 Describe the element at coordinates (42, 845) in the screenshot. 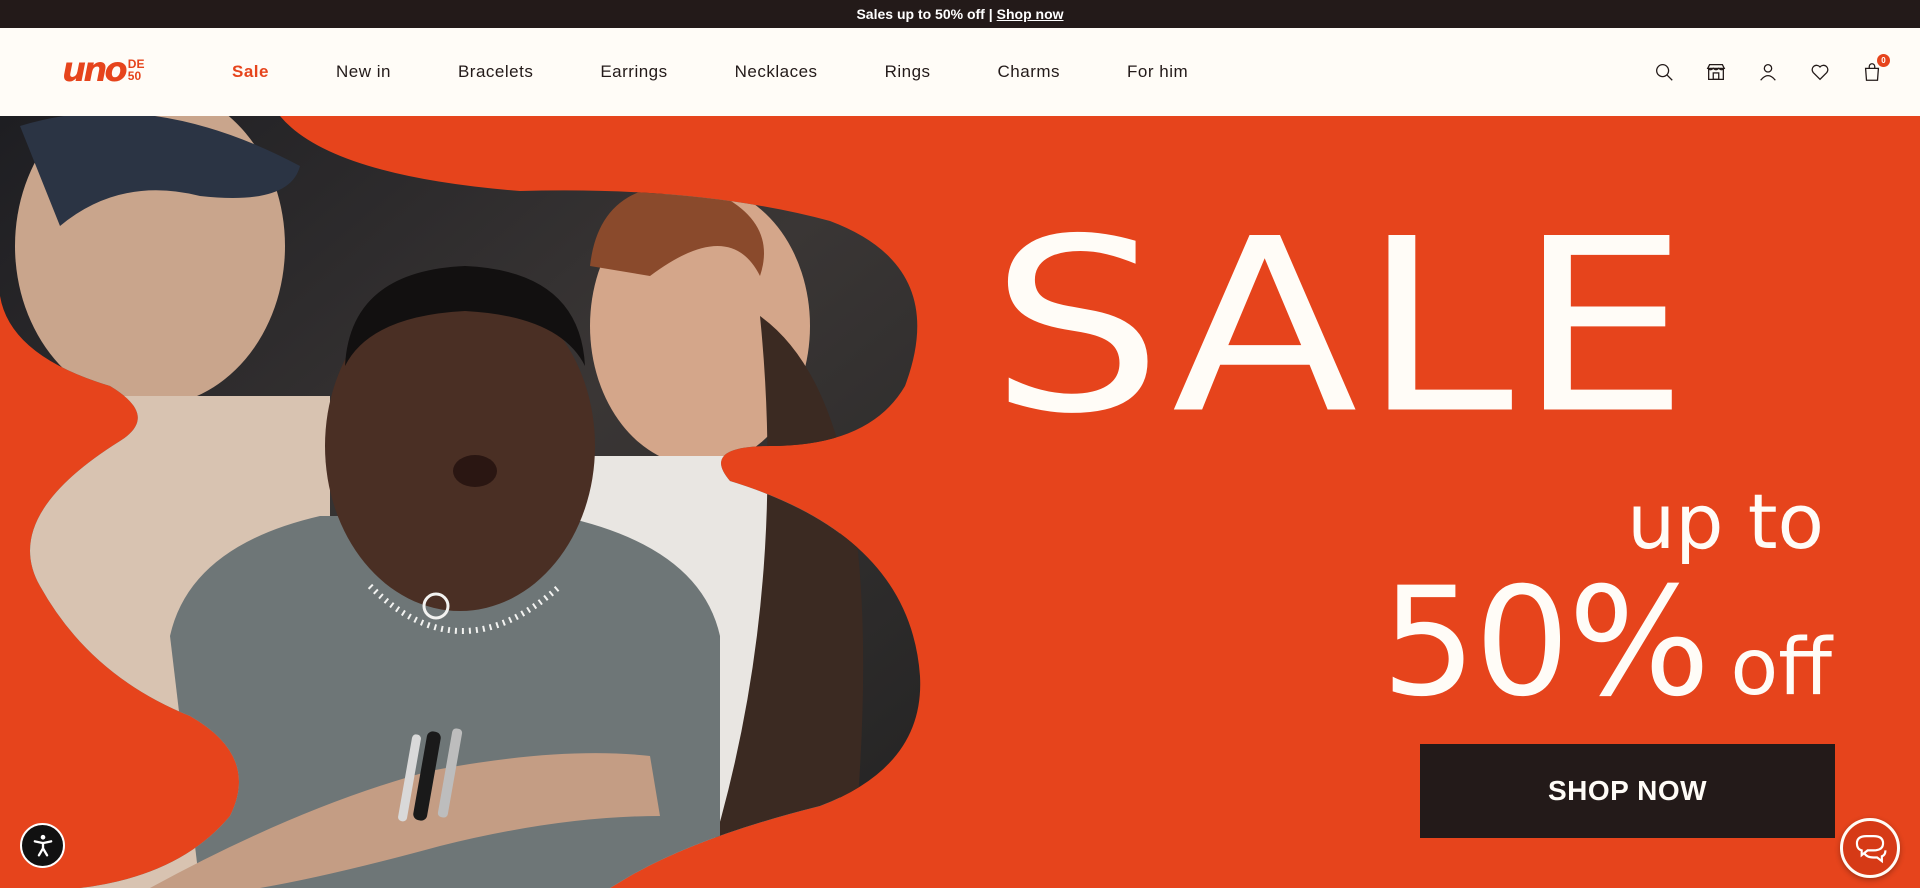

I see `accessibility-icon` at that location.